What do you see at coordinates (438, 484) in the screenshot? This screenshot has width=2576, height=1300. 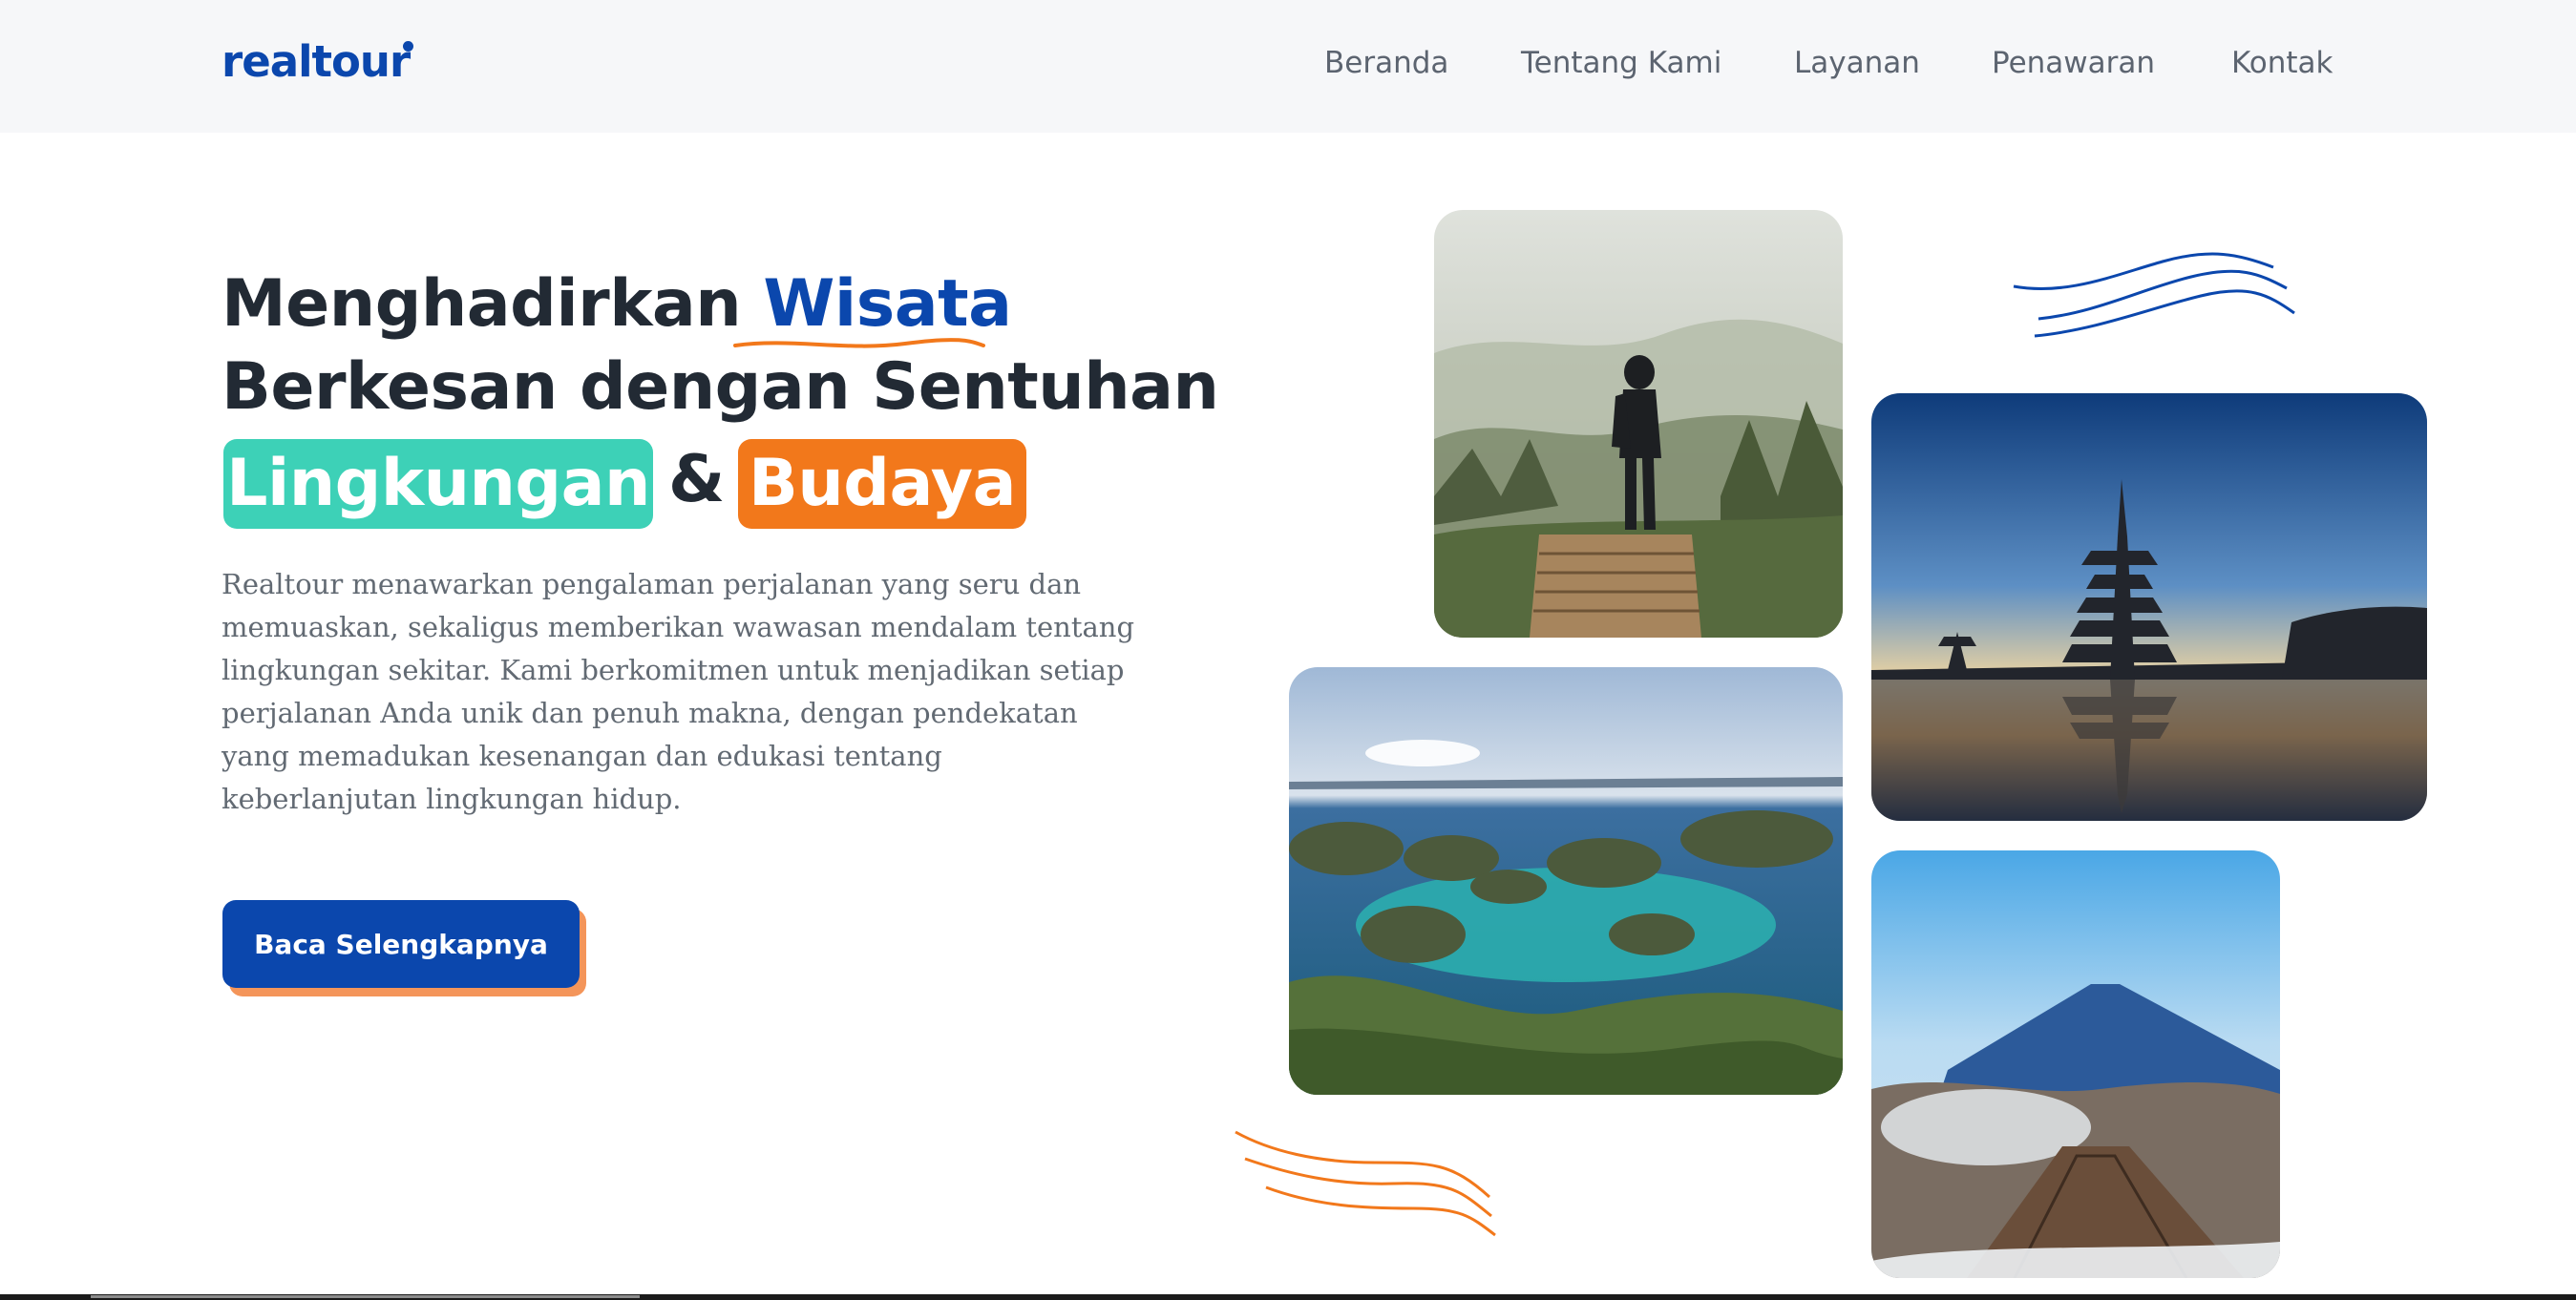 I see `highlight-pill-lingkungan: Lingkungan` at bounding box center [438, 484].